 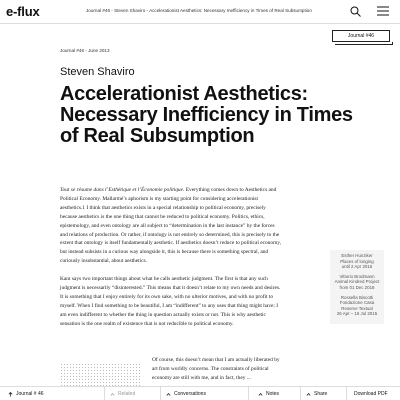 I want to click on related-label: Related, so click(x=127, y=394).